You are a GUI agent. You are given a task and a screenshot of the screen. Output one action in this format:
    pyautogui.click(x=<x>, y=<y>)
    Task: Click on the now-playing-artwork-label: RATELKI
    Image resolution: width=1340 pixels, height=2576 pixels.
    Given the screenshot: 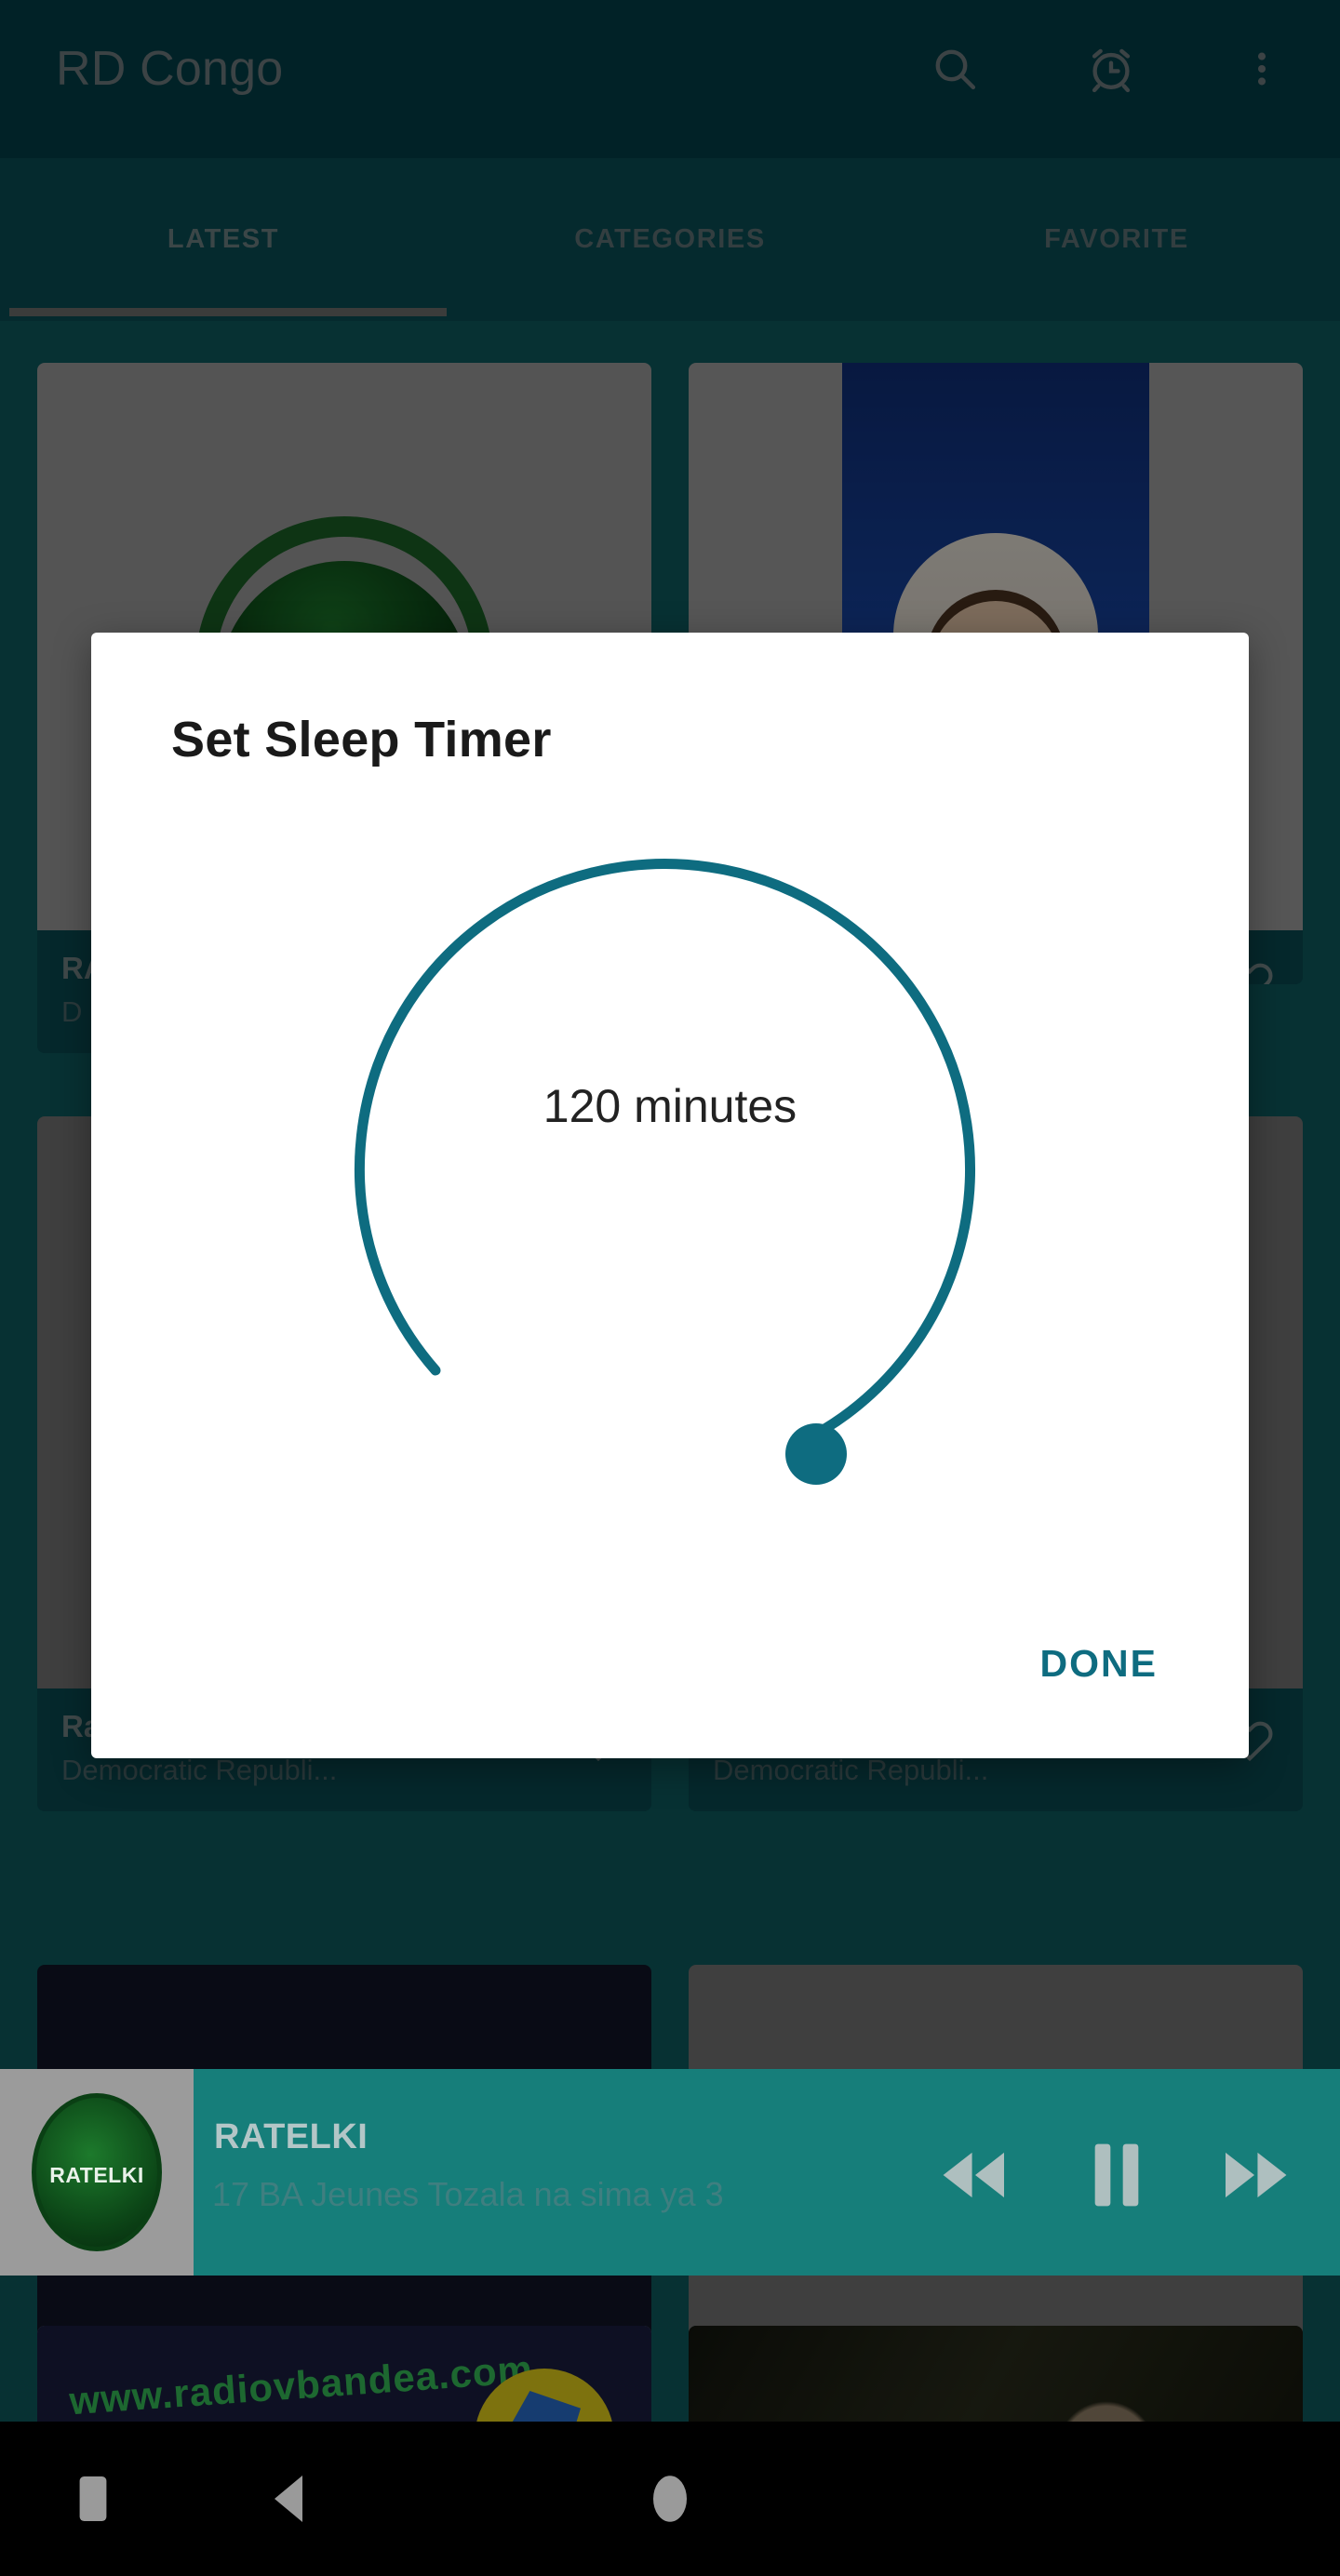 What is the action you would take?
    pyautogui.click(x=96, y=2174)
    